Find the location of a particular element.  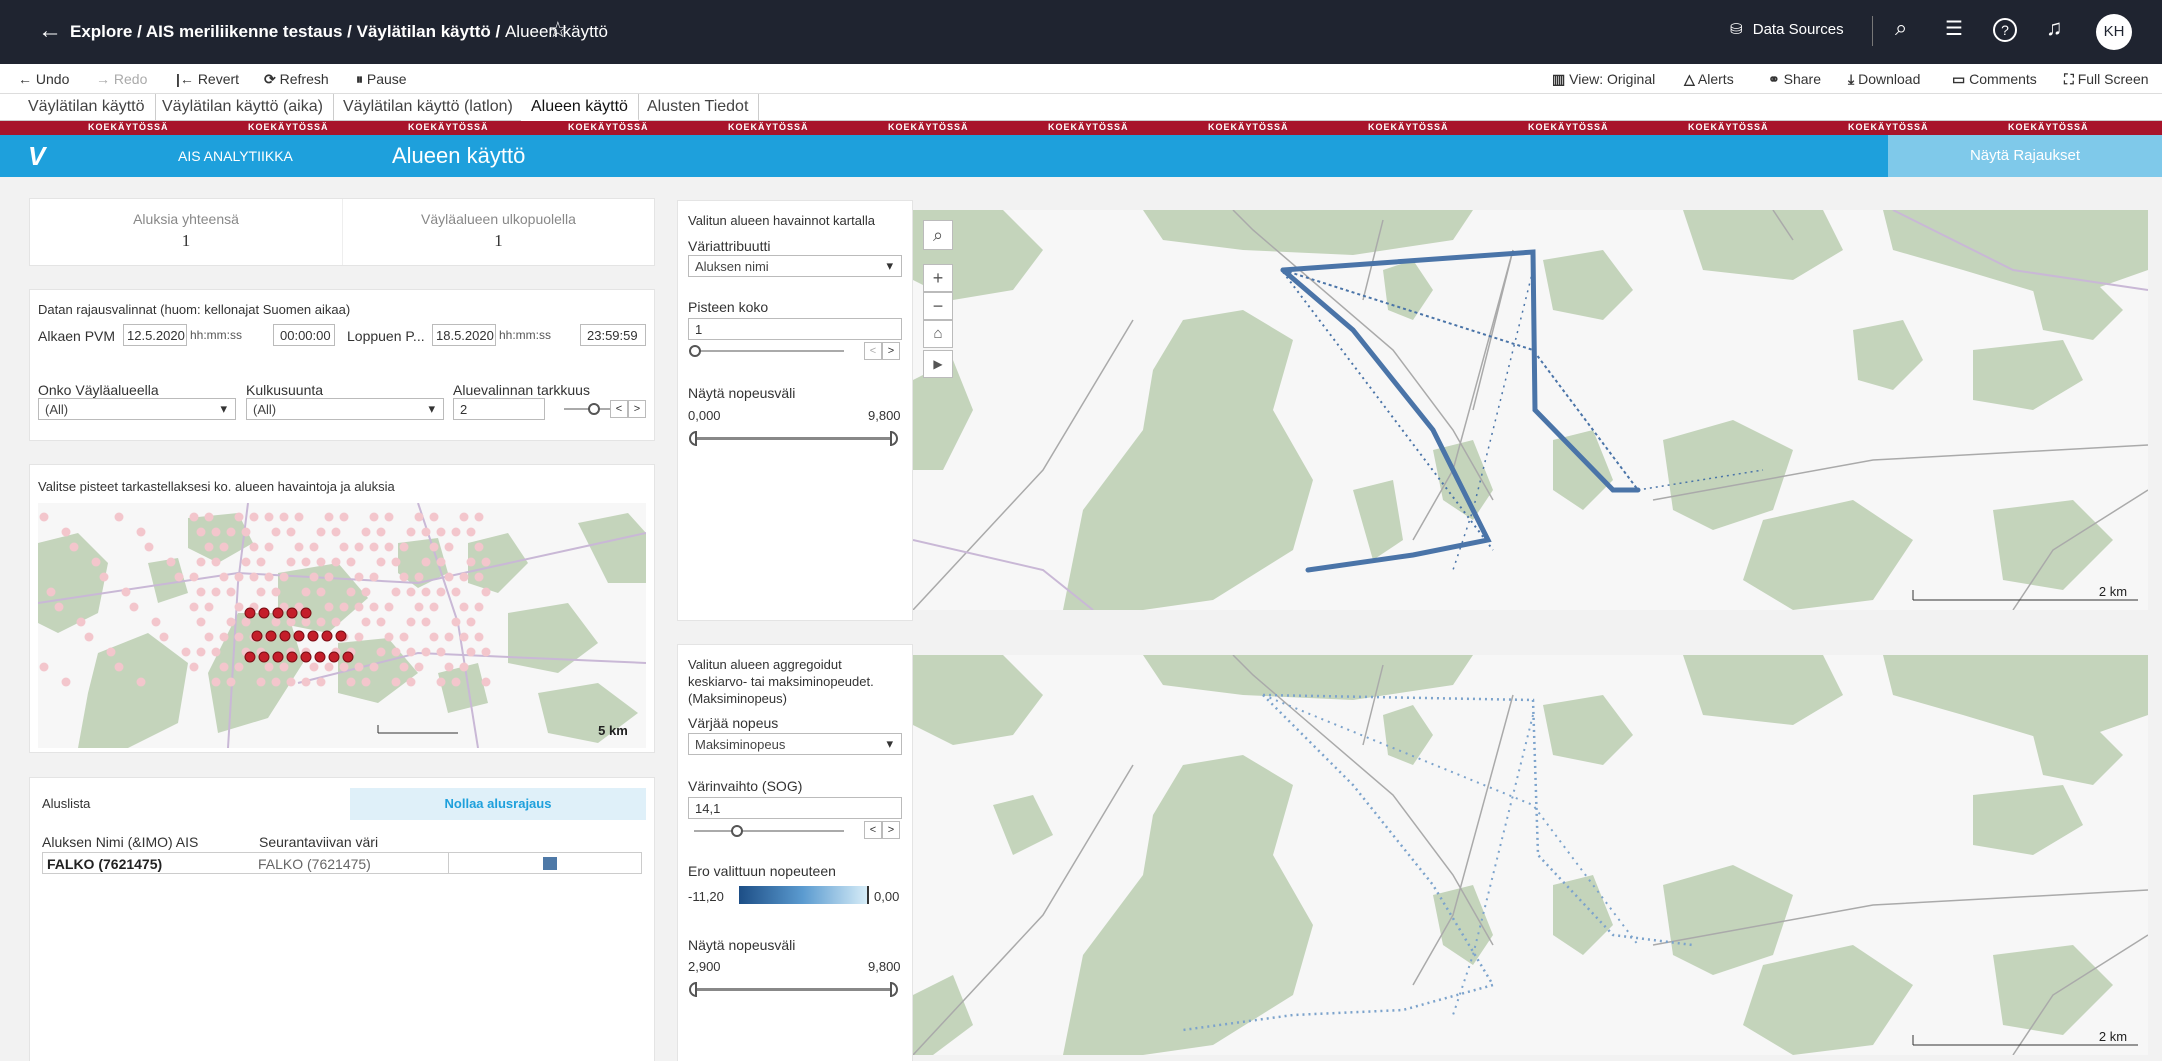

notifications-bell-icon: ♫ is located at coordinates (2054, 28).